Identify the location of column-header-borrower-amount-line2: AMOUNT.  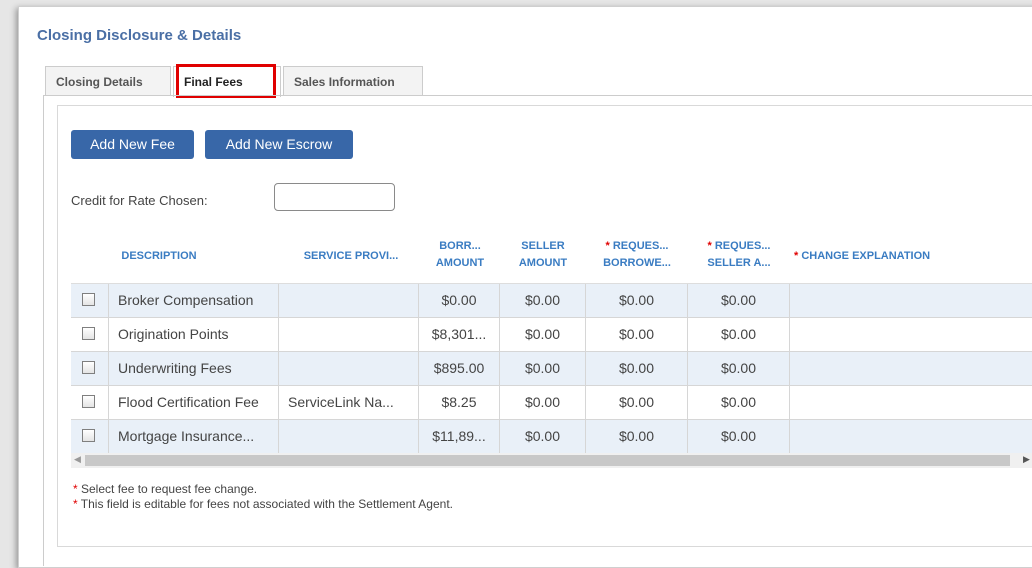
(460, 263).